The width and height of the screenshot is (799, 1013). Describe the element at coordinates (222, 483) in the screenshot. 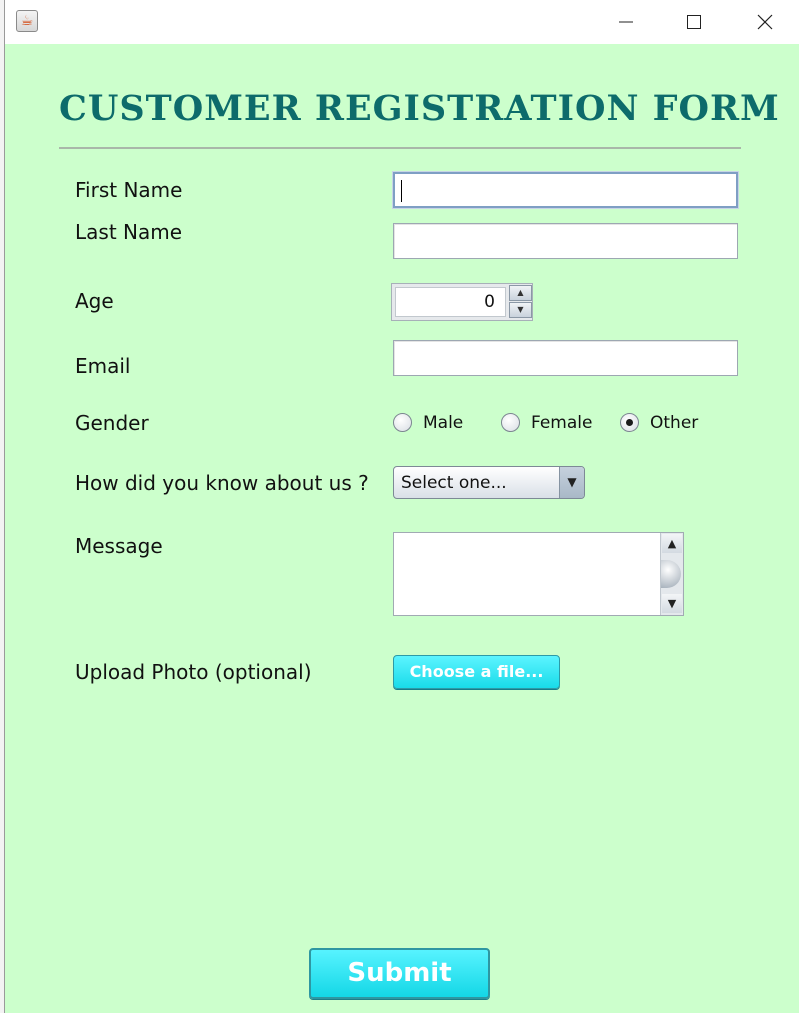

I see `source-label: How did you know about us ?` at that location.